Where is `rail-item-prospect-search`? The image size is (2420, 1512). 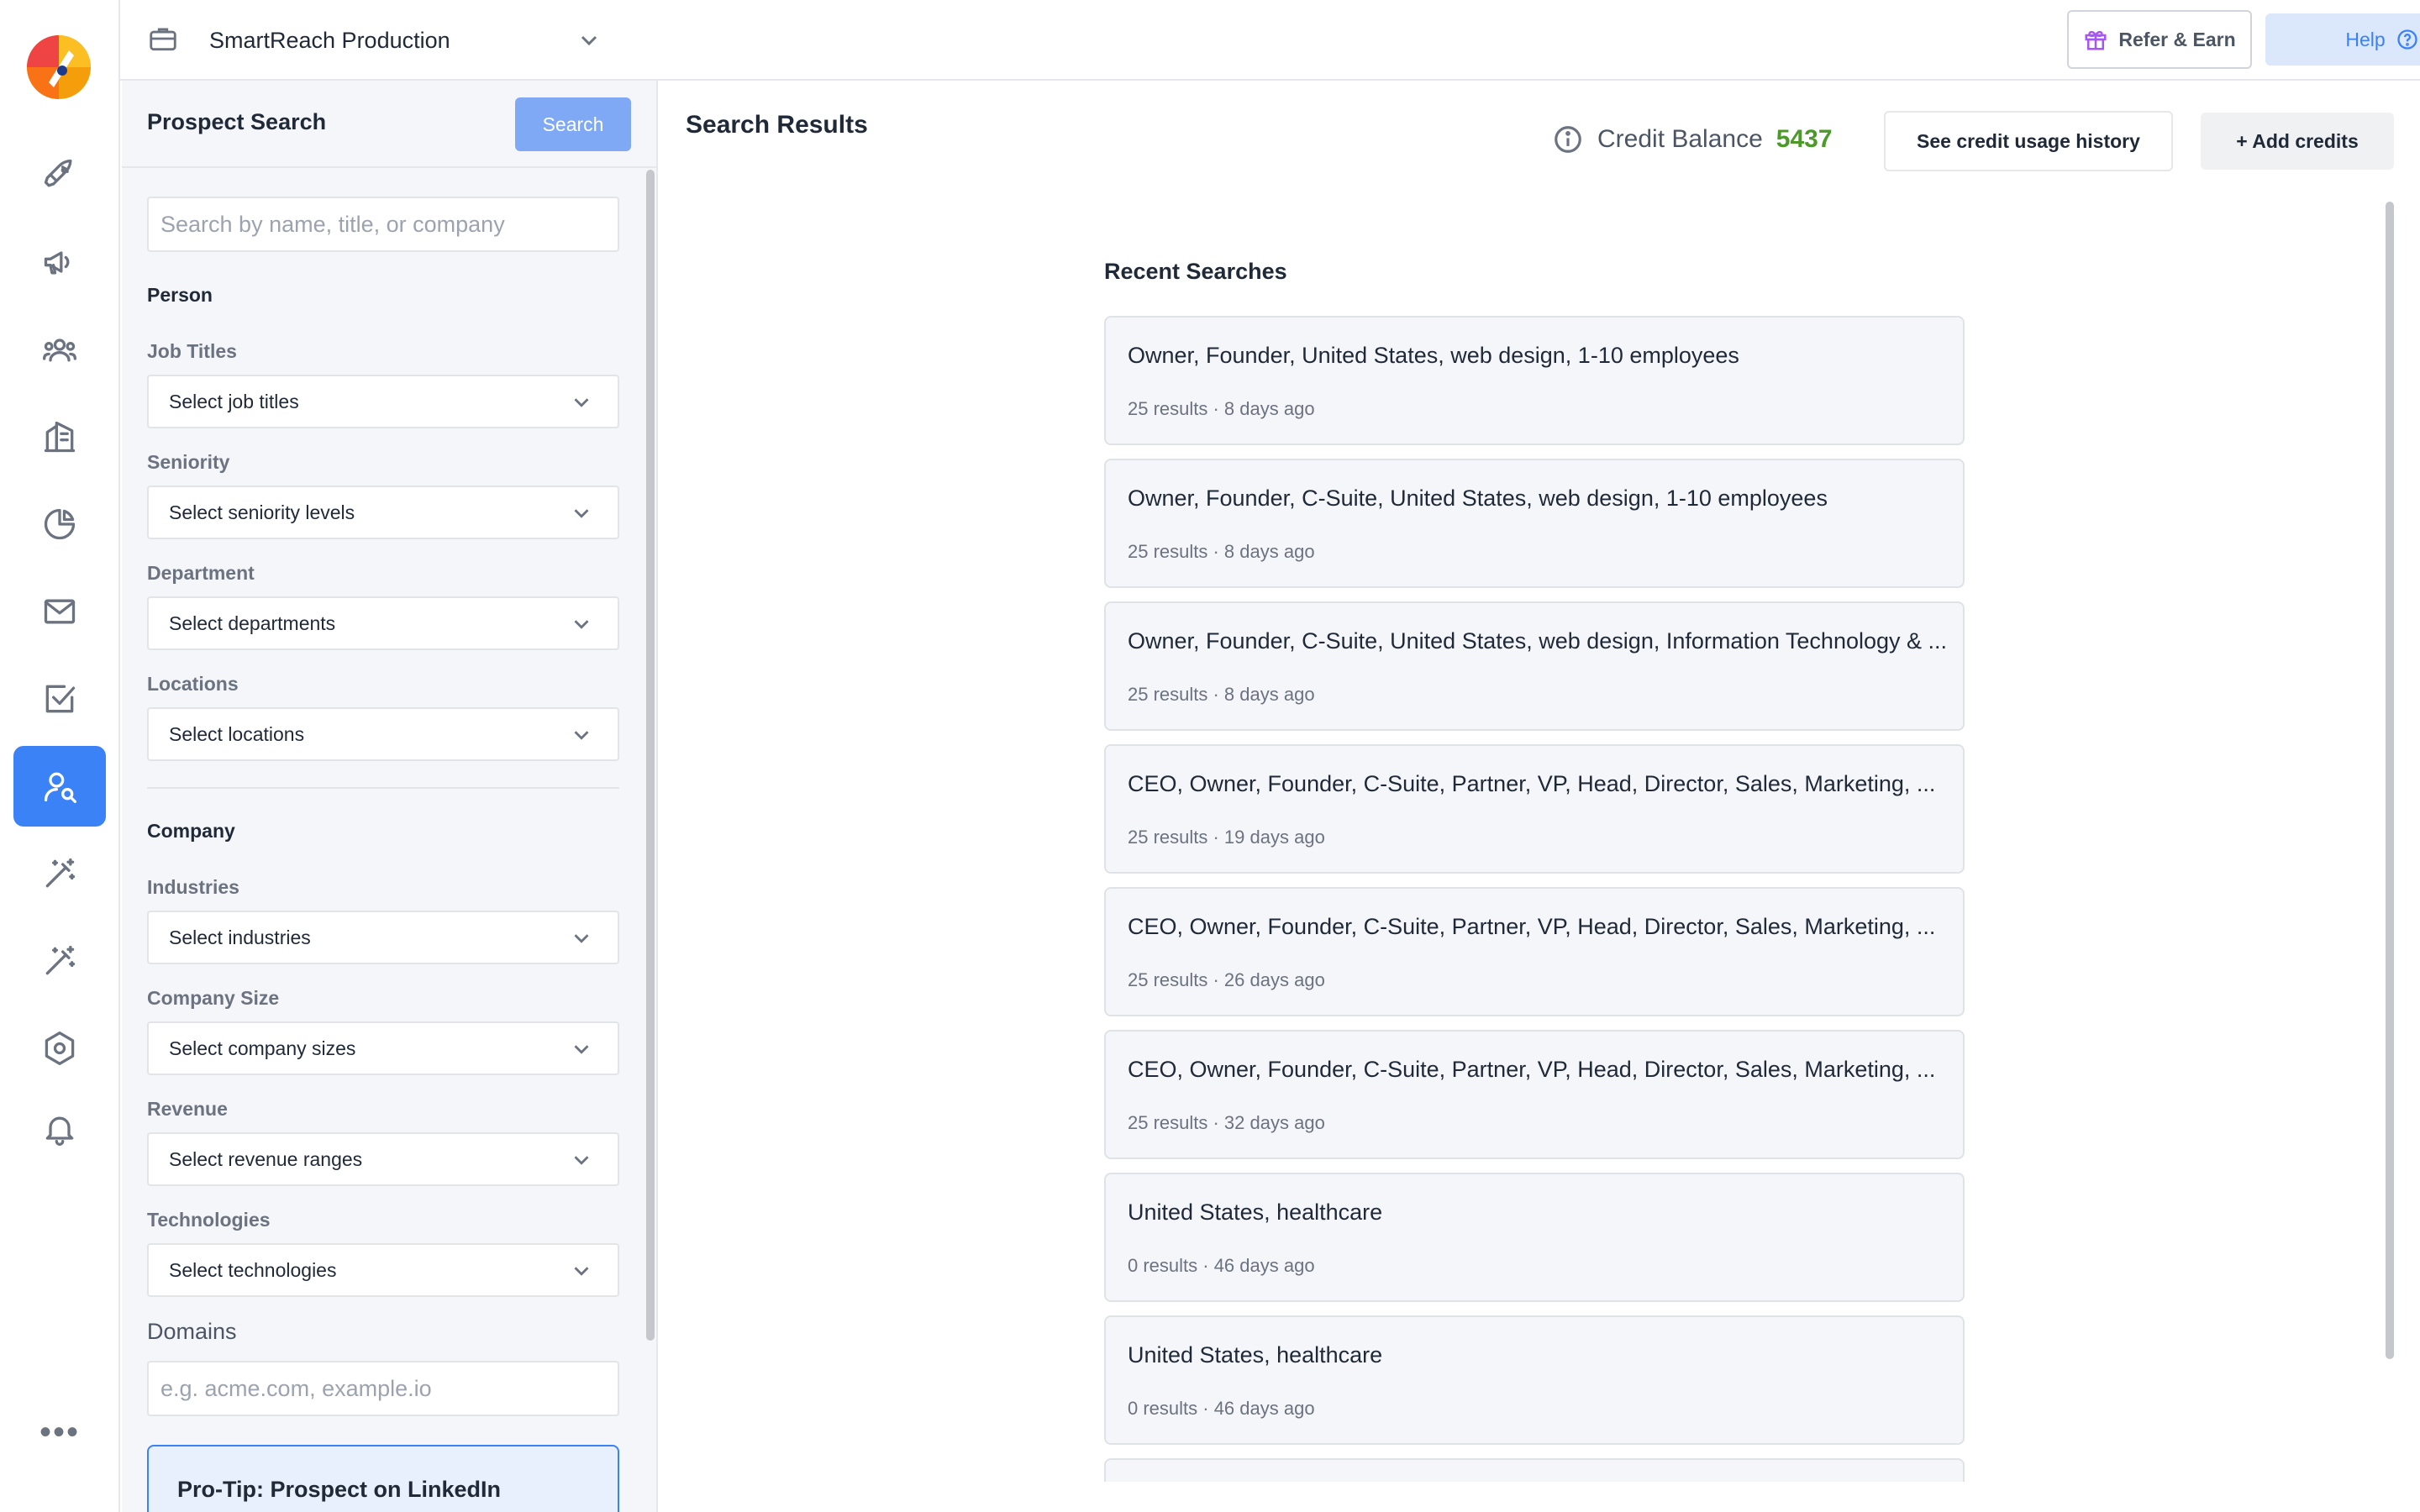 rail-item-prospect-search is located at coordinates (60, 786).